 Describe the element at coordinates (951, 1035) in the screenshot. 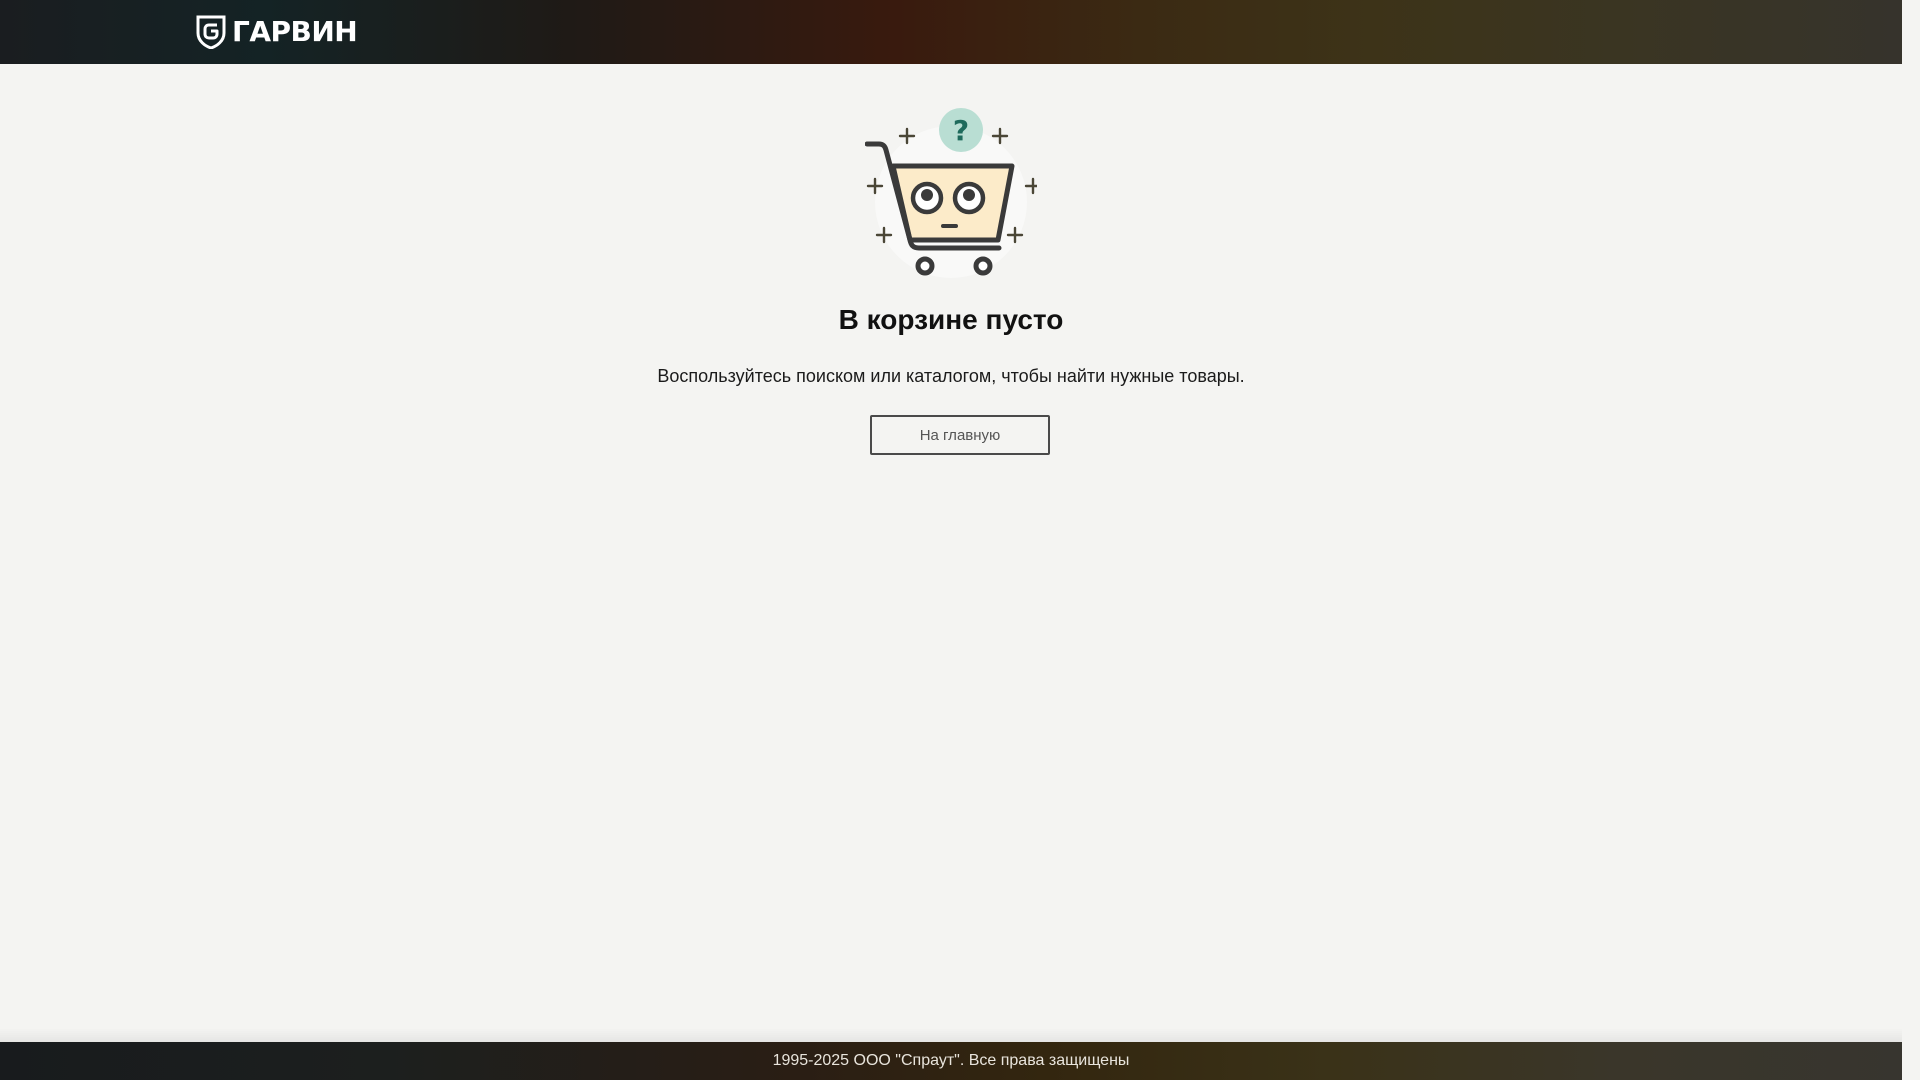

I see `footer-shadow` at that location.